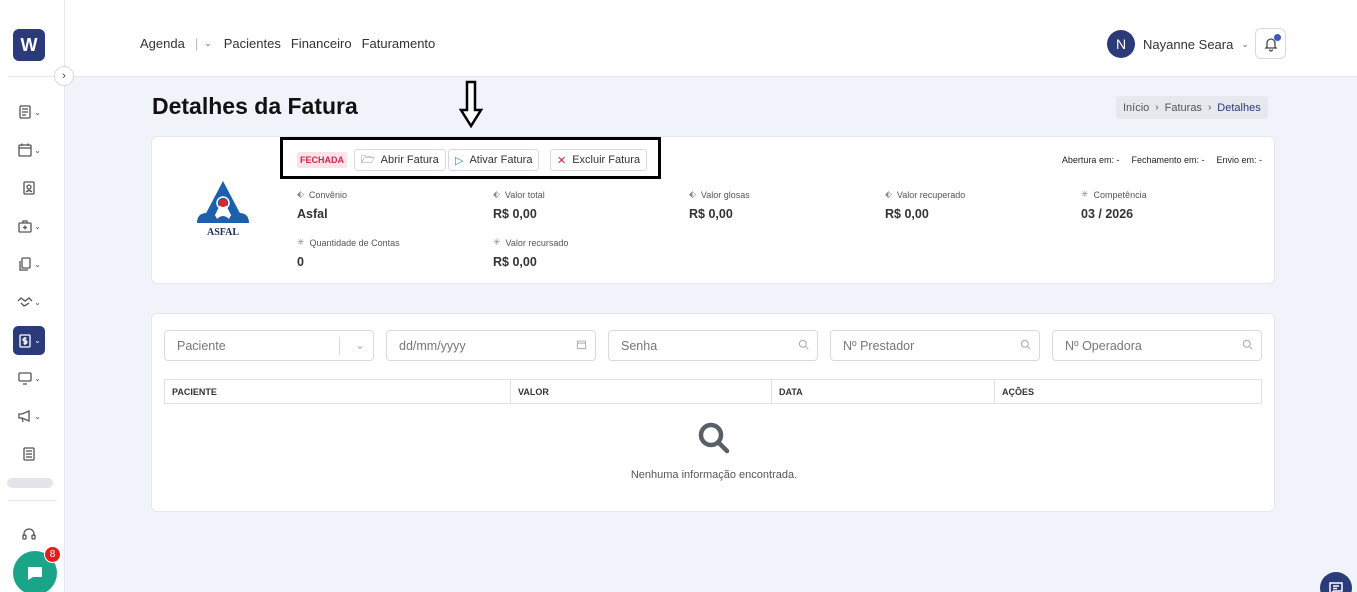 The image size is (1357, 592). What do you see at coordinates (25, 264) in the screenshot?
I see `documents-icon` at bounding box center [25, 264].